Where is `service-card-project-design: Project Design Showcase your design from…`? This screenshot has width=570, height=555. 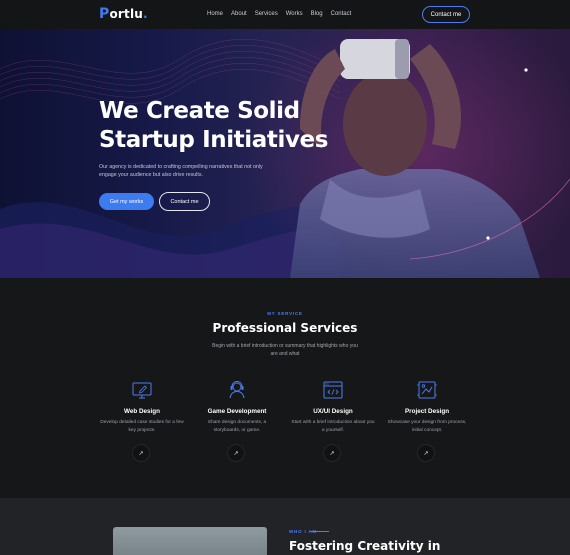
service-card-project-design: Project Design Showcase your design from… is located at coordinates (427, 420).